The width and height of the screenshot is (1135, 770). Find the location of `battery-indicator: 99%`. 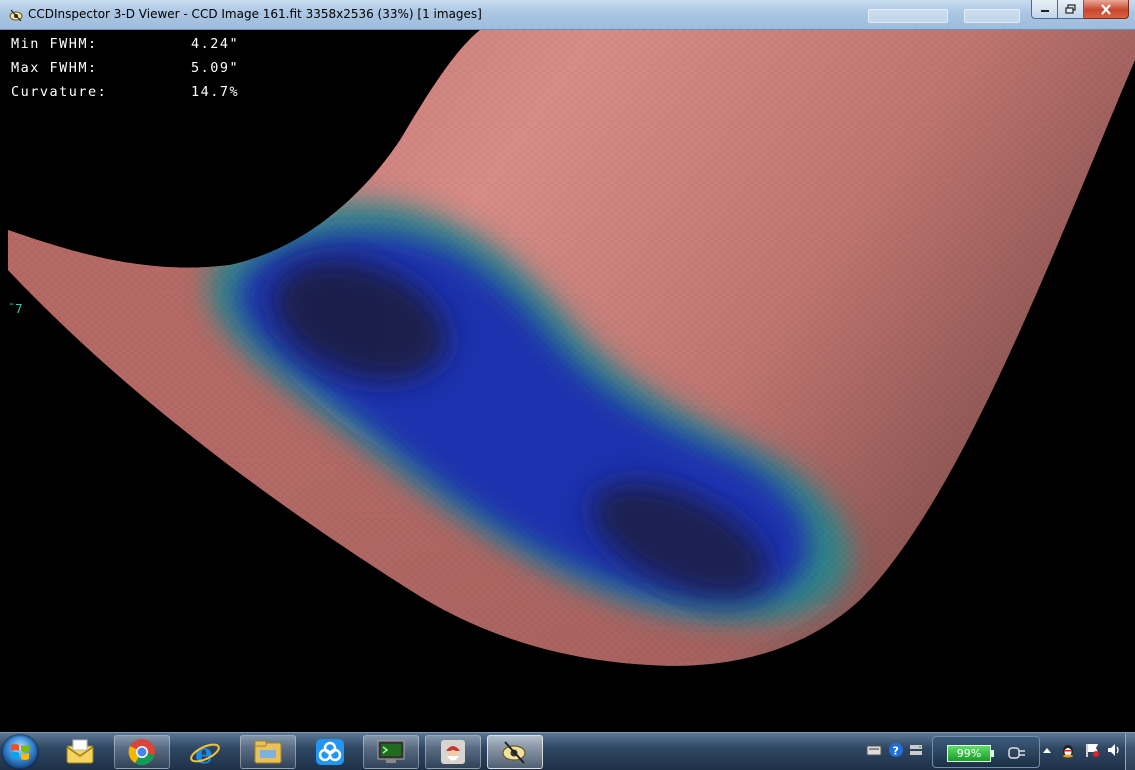

battery-indicator: 99% is located at coordinates (986, 752).